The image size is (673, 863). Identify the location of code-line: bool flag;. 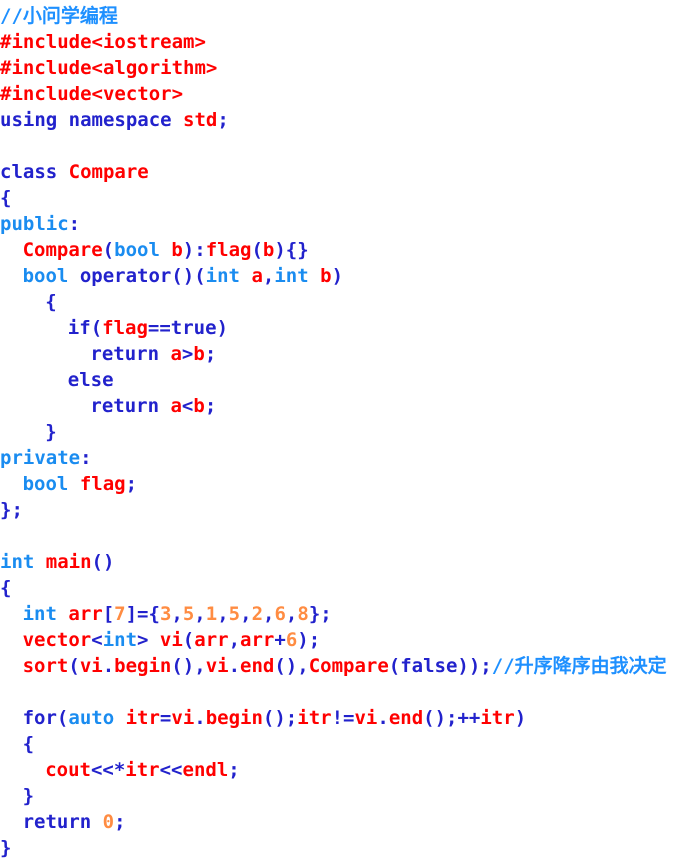
(336, 484).